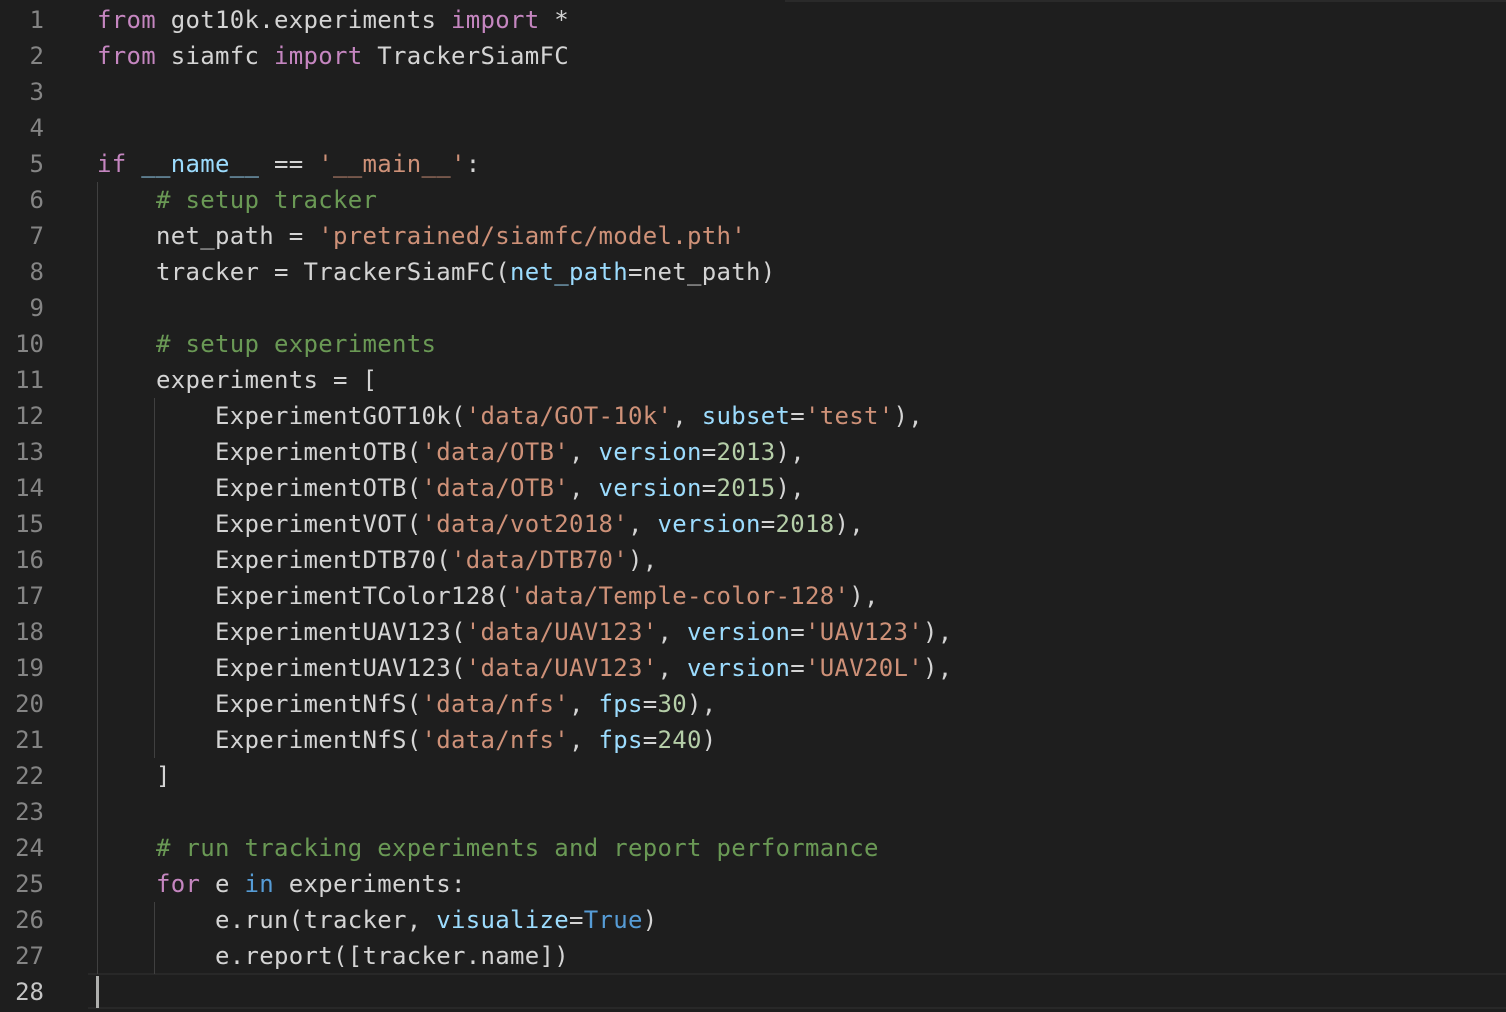 The width and height of the screenshot is (1506, 1012). I want to click on code-line: 20 ExperimentNfS('data/nfs', fps=30),, so click(753, 704).